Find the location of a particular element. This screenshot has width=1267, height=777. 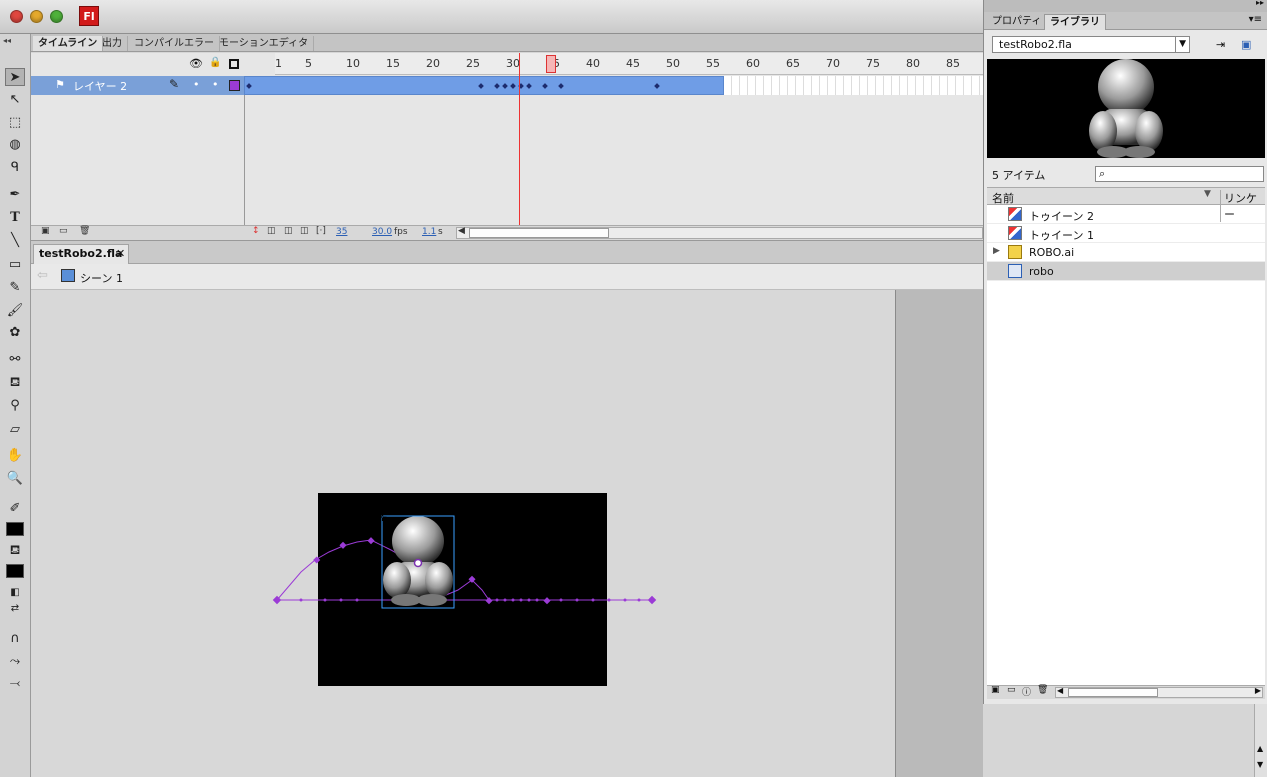

3d-rotation-tool-icon: ◍ is located at coordinates (15, 145).